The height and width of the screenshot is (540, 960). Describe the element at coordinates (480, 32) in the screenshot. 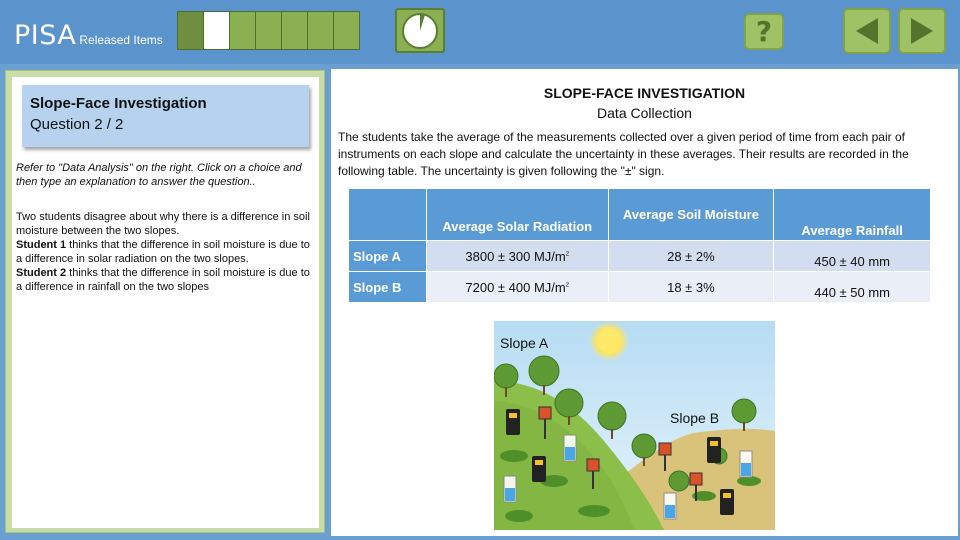

I see `header-bar: PISA Released Items ?` at that location.